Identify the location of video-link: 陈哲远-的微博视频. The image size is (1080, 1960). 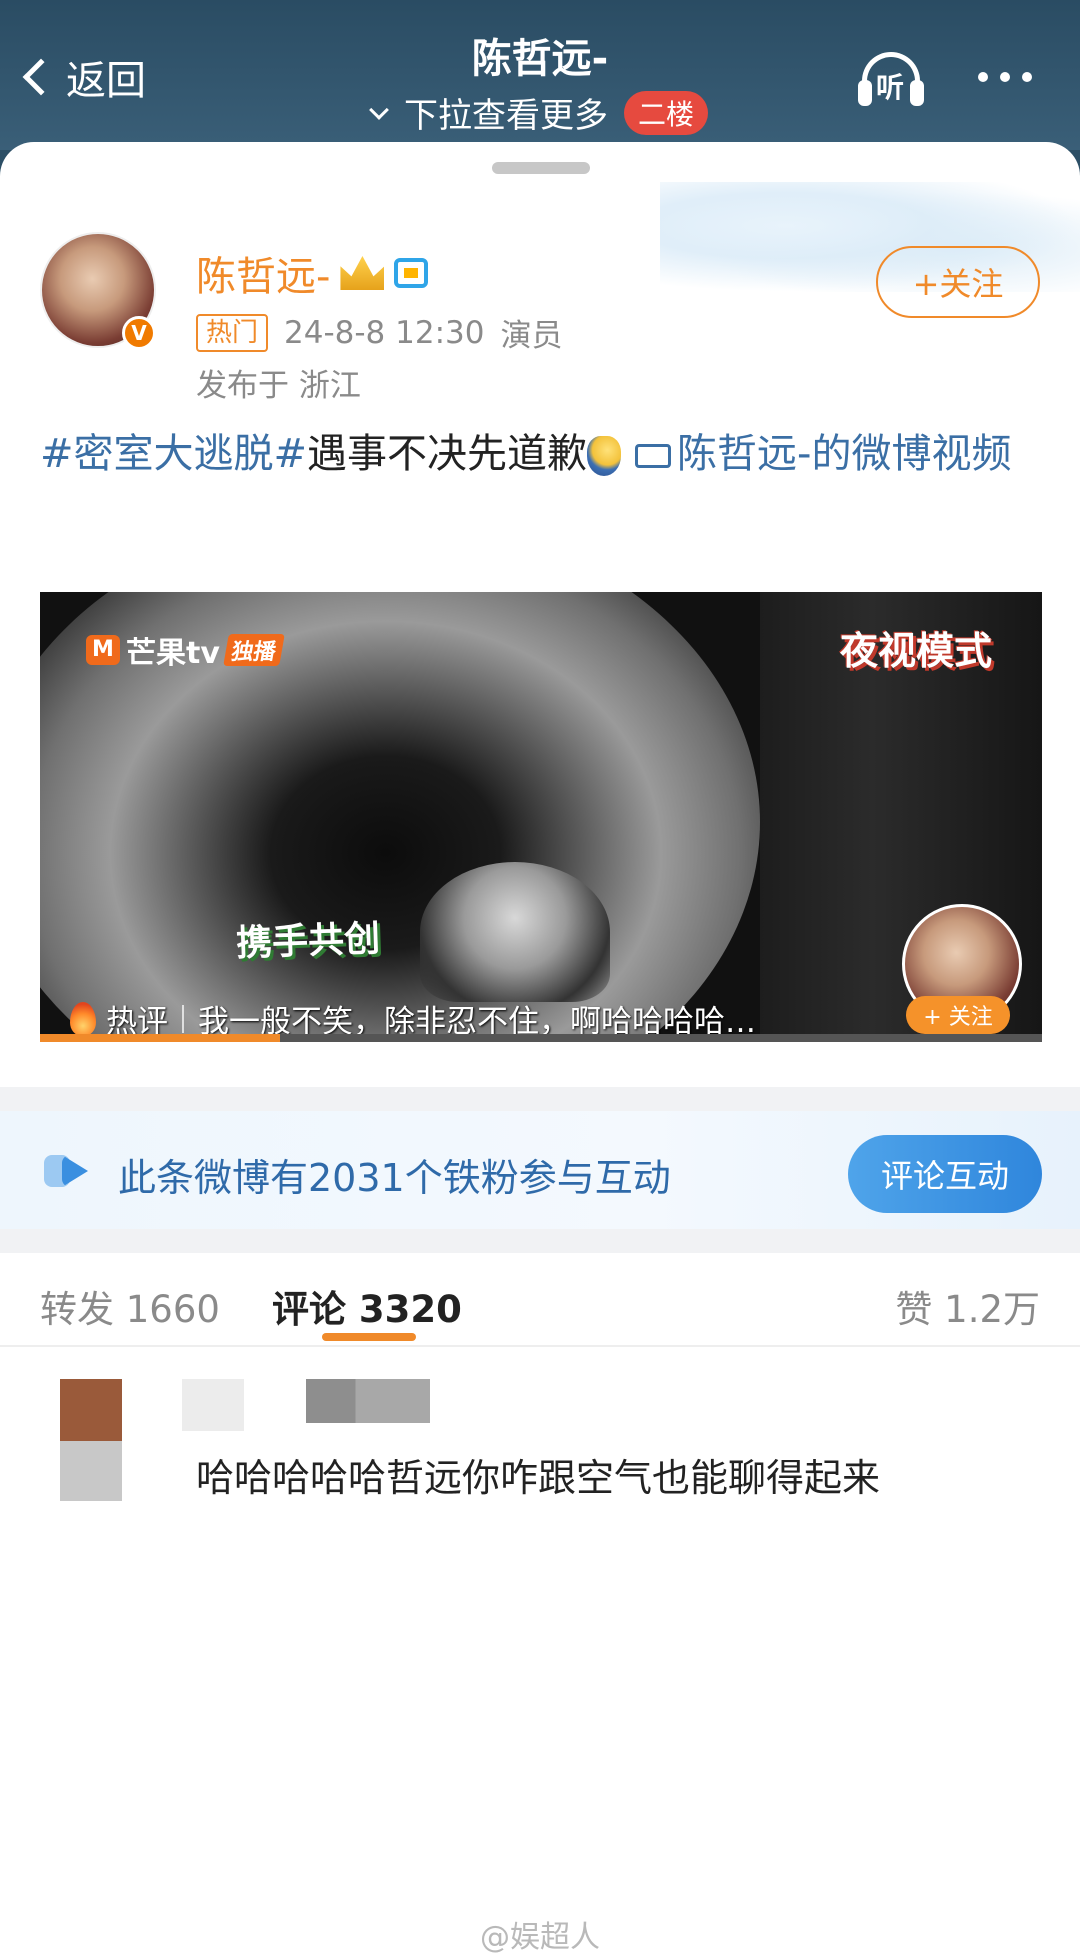
(844, 454).